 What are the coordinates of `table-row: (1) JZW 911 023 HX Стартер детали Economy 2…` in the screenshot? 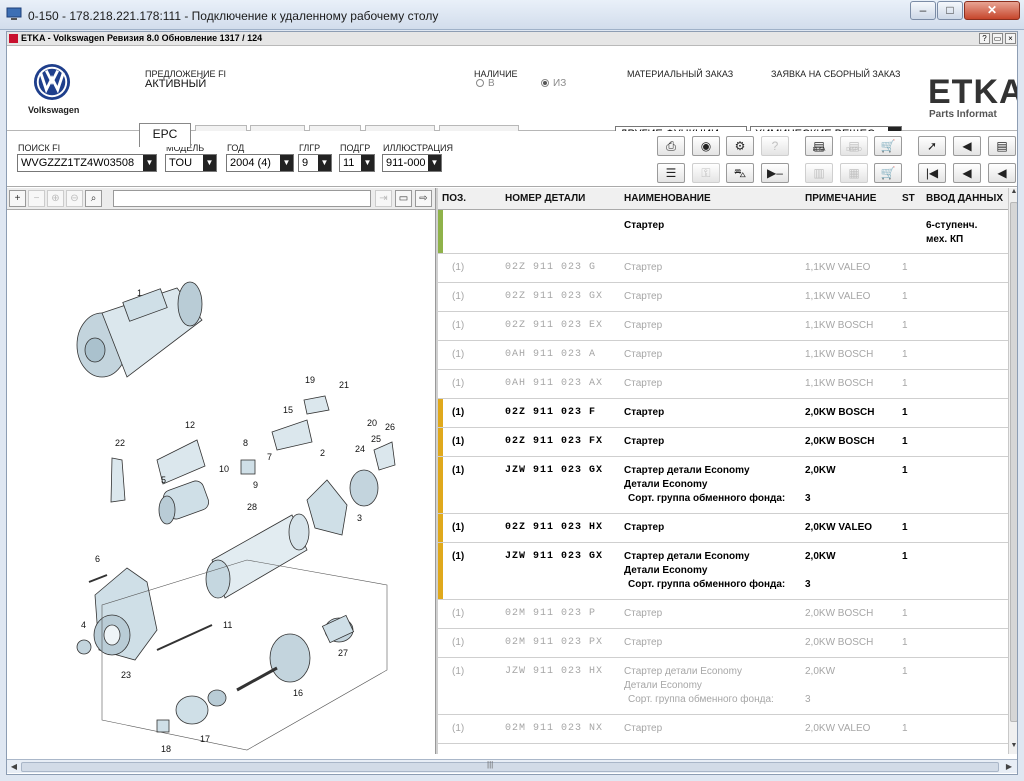 It's located at (723, 686).